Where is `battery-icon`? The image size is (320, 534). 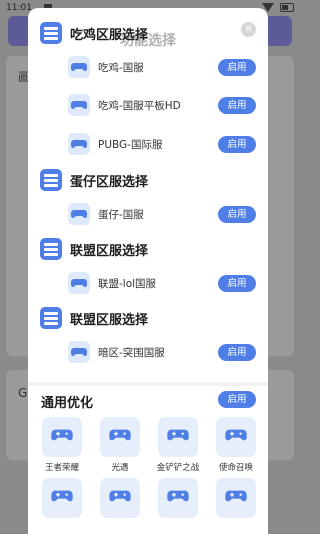
battery-icon is located at coordinates (287, 7).